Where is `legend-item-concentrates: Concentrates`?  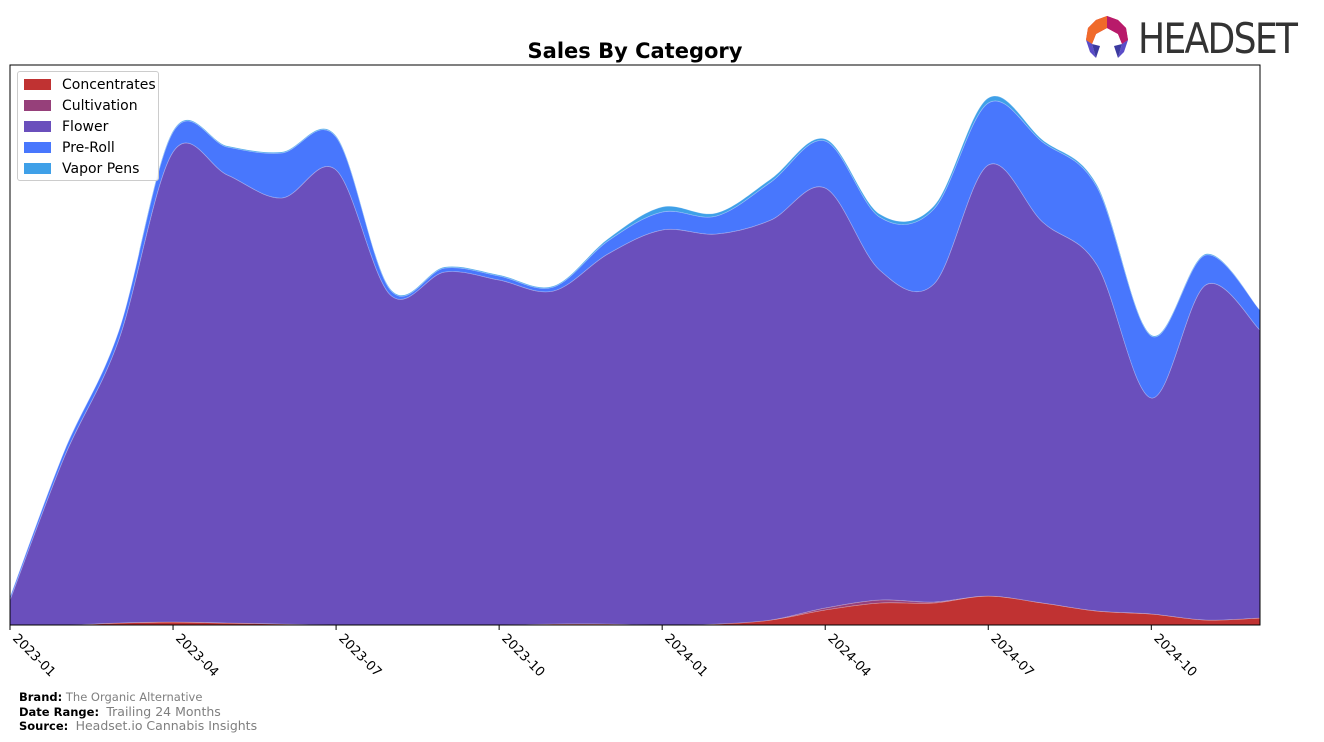
legend-item-concentrates: Concentrates is located at coordinates (90, 84).